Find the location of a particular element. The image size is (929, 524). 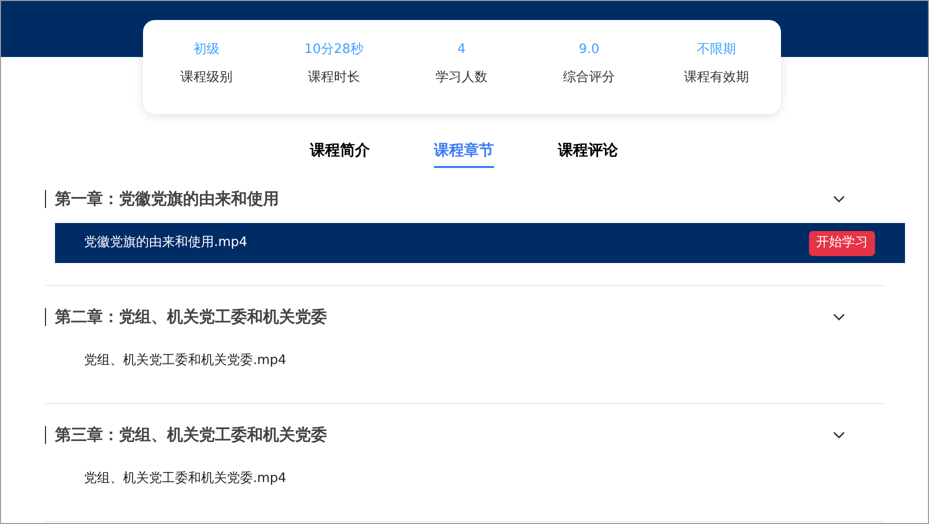

stat-value: 4 is located at coordinates (461, 50).